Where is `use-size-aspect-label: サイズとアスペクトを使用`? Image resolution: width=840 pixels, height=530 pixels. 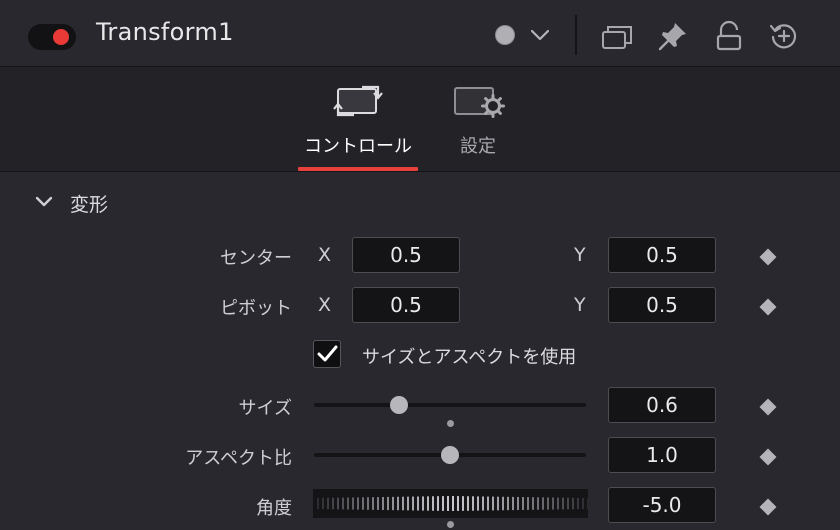
use-size-aspect-label: サイズとアスペクトを使用 is located at coordinates (469, 357).